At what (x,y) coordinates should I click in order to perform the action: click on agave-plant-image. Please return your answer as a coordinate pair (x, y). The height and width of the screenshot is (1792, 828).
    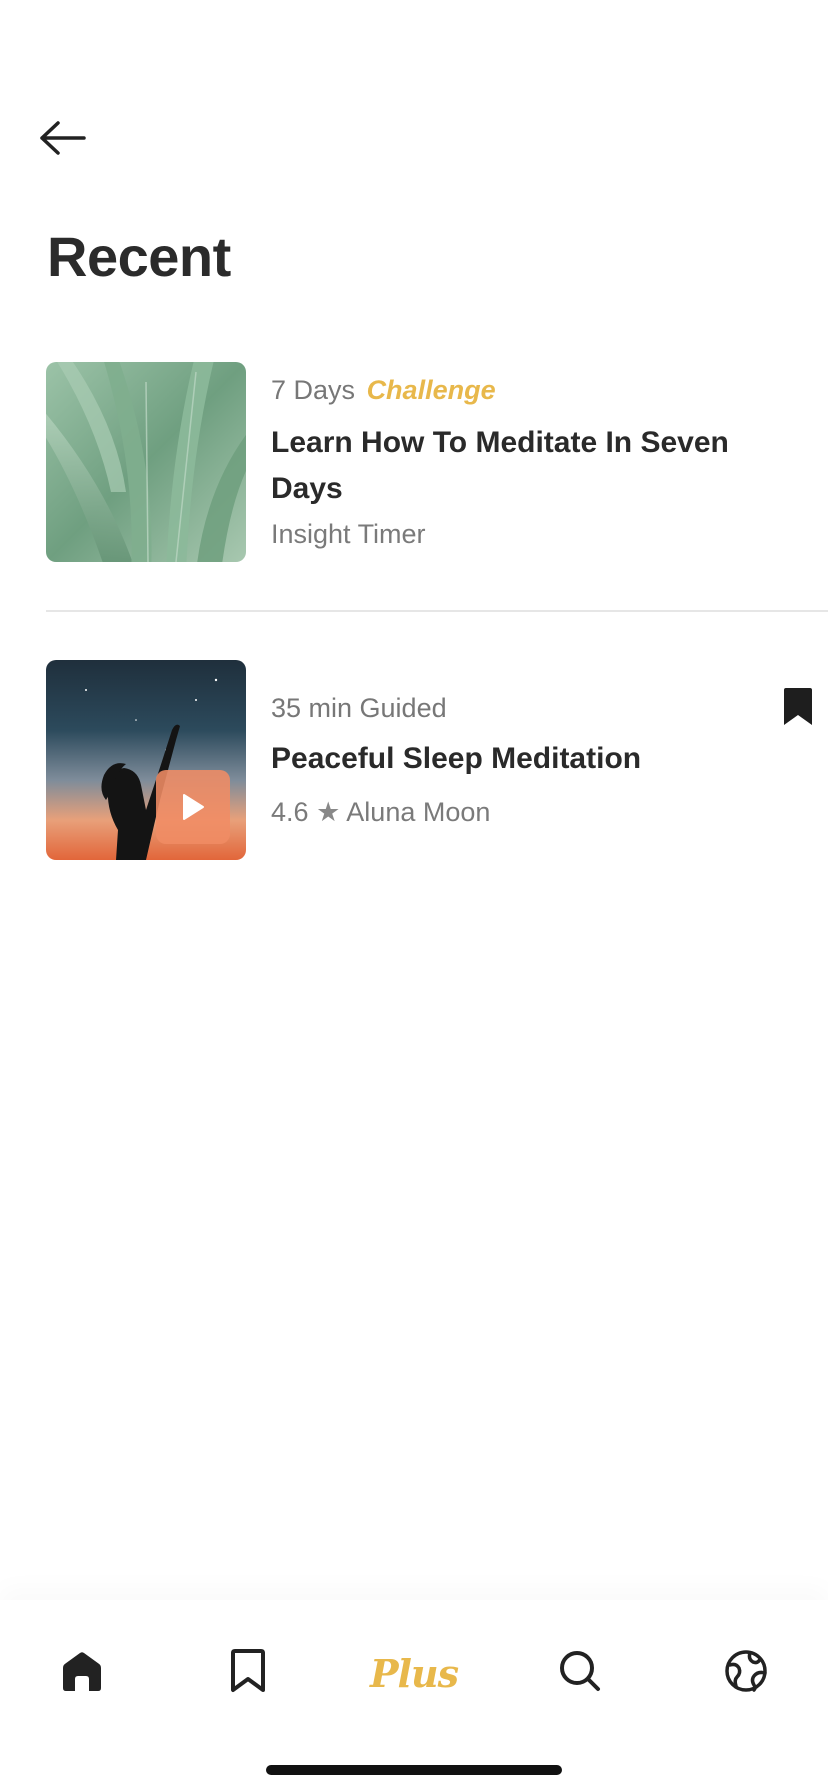
    Looking at the image, I should click on (146, 462).